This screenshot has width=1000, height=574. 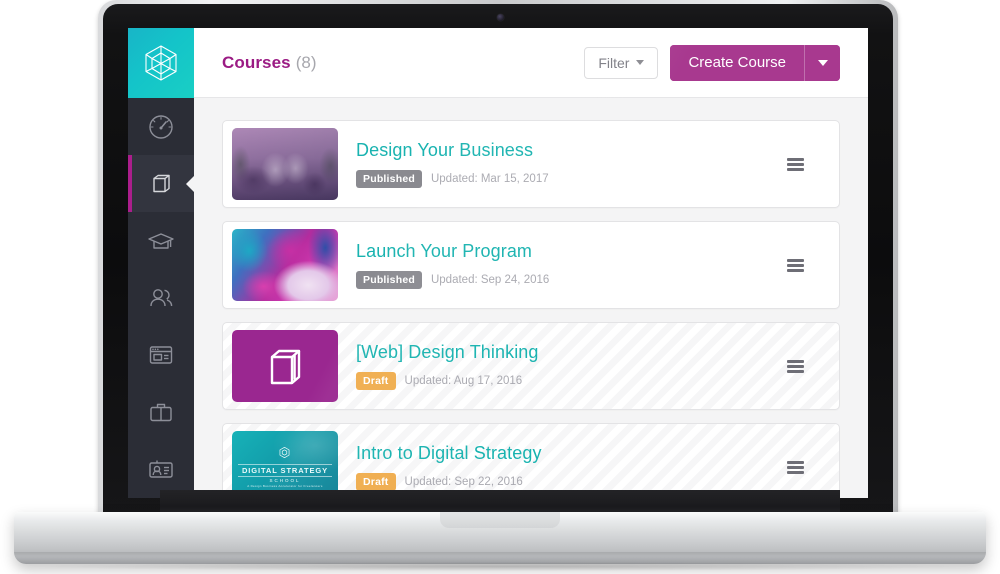 I want to click on dss-title: DIGITAL STRATEGY, so click(x=285, y=470).